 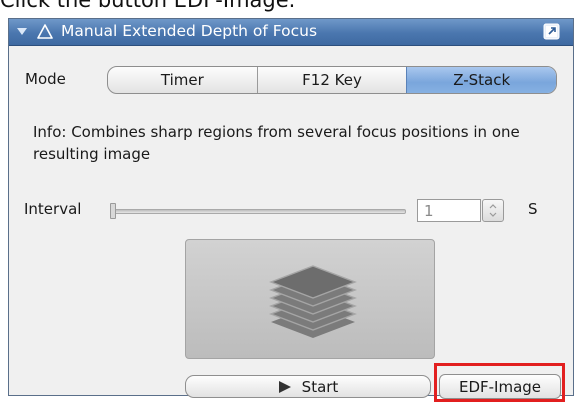 What do you see at coordinates (189, 31) in the screenshot?
I see `window-title: Manual Extended Depth of Focus` at bounding box center [189, 31].